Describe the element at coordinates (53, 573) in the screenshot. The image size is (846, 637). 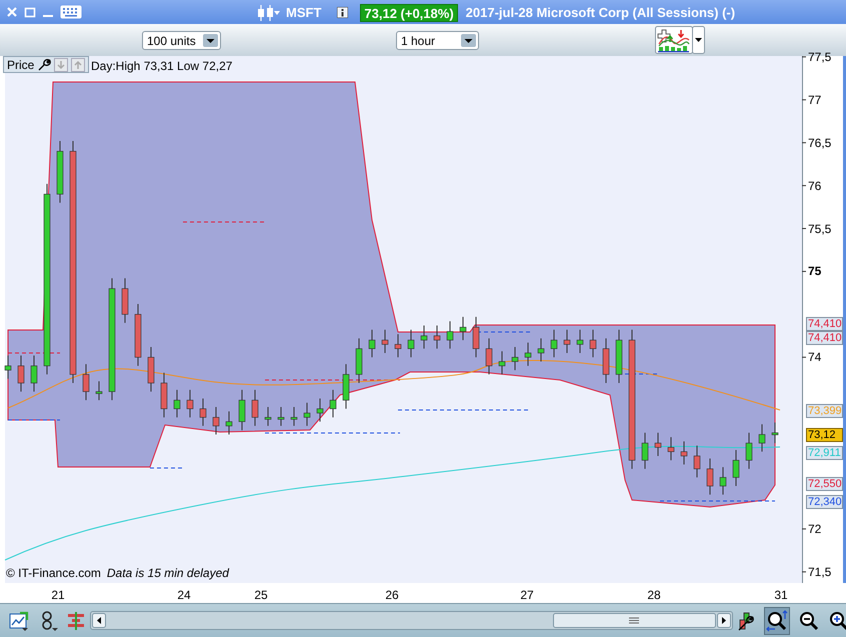
I see `copyright-text: © IT-Finance.com` at that location.